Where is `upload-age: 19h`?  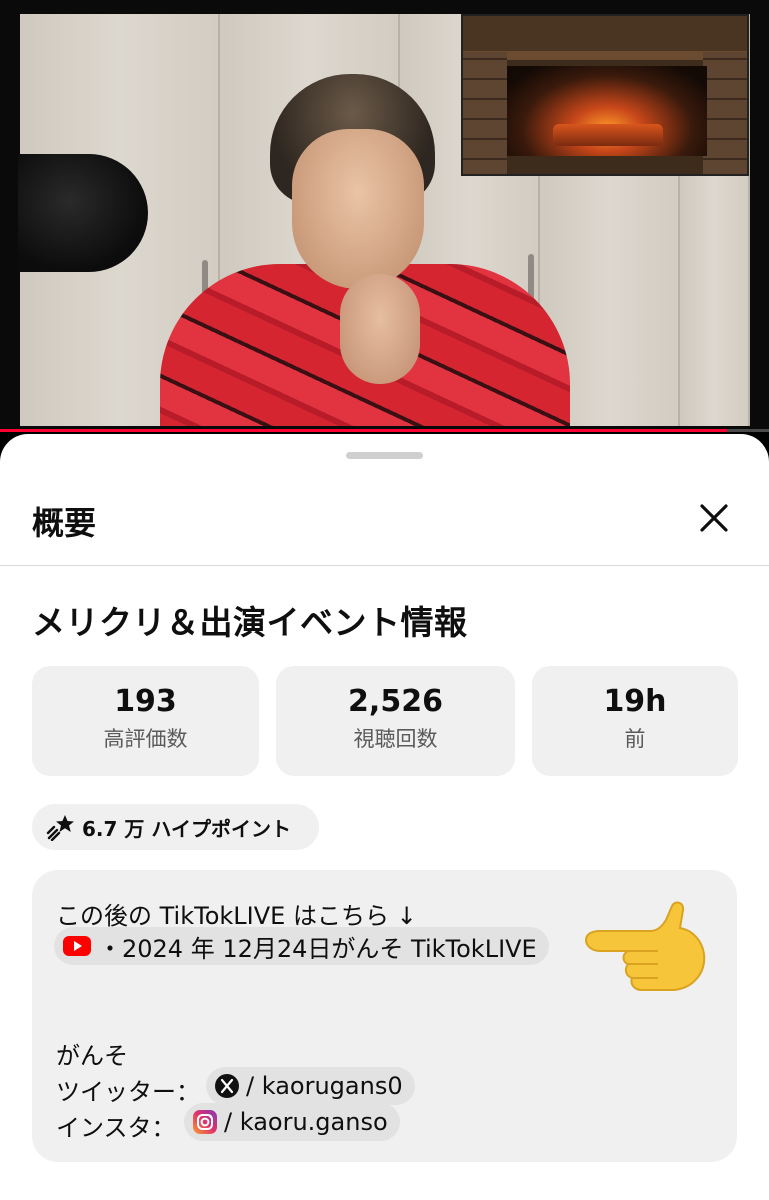 upload-age: 19h is located at coordinates (635, 701).